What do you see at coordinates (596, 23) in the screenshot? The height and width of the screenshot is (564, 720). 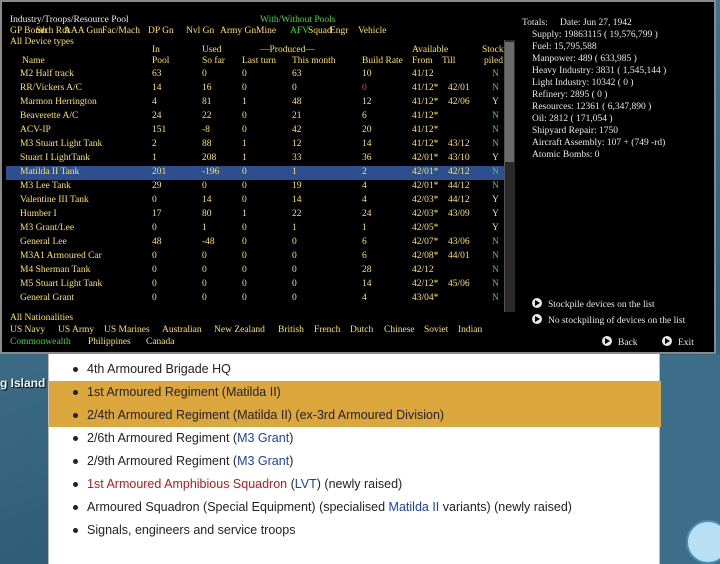 I see `current-date: Date: Jun 27, 1942` at bounding box center [596, 23].